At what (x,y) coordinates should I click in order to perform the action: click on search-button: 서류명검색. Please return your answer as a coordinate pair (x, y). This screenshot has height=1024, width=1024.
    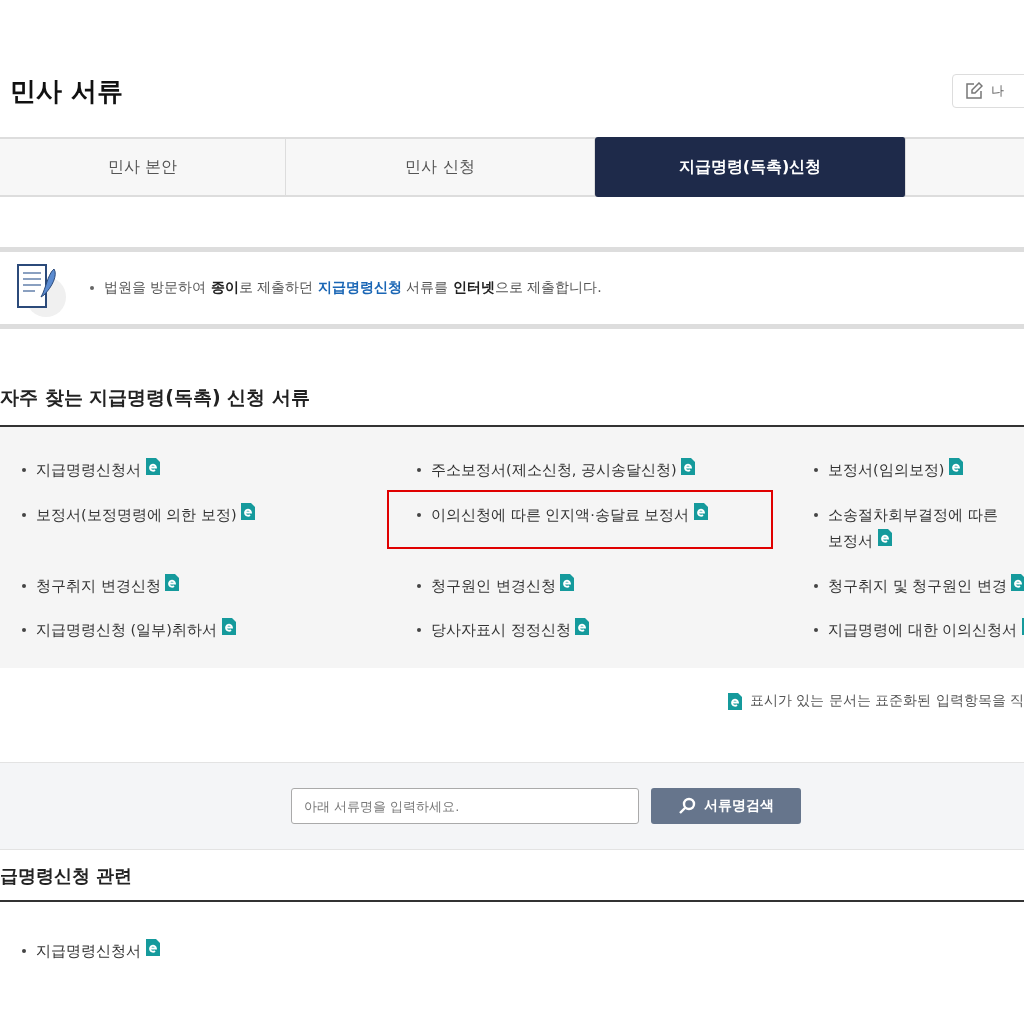
    Looking at the image, I should click on (726, 806).